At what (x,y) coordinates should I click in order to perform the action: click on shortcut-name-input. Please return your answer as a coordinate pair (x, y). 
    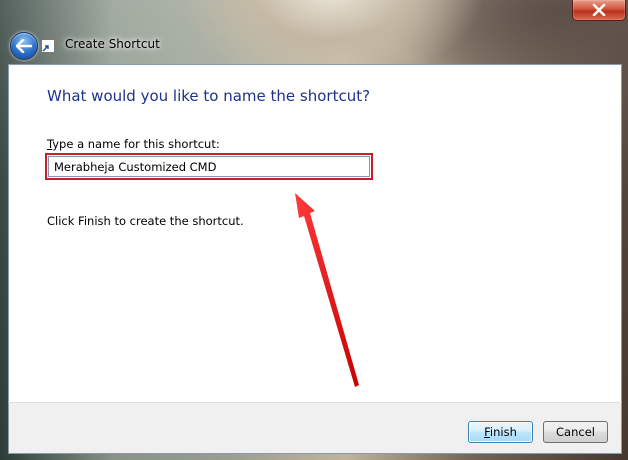
    Looking at the image, I should click on (209, 166).